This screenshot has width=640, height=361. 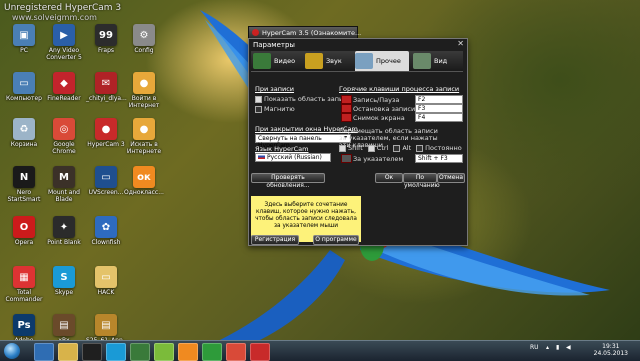 What do you see at coordinates (293, 157) in the screenshot?
I see `language-select: Русский (Russian)` at bounding box center [293, 157].